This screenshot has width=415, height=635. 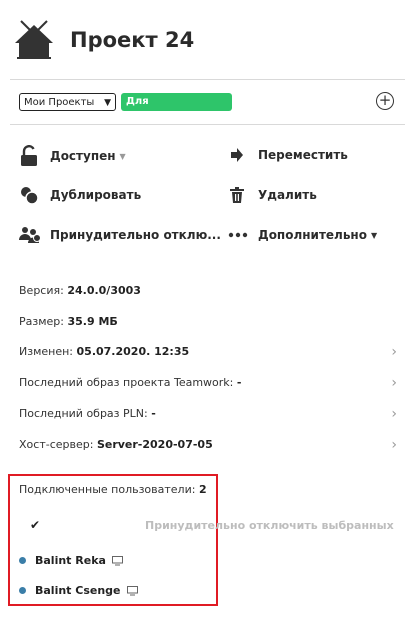 I want to click on size-row: Размер: 35.9 МБ, so click(x=68, y=321).